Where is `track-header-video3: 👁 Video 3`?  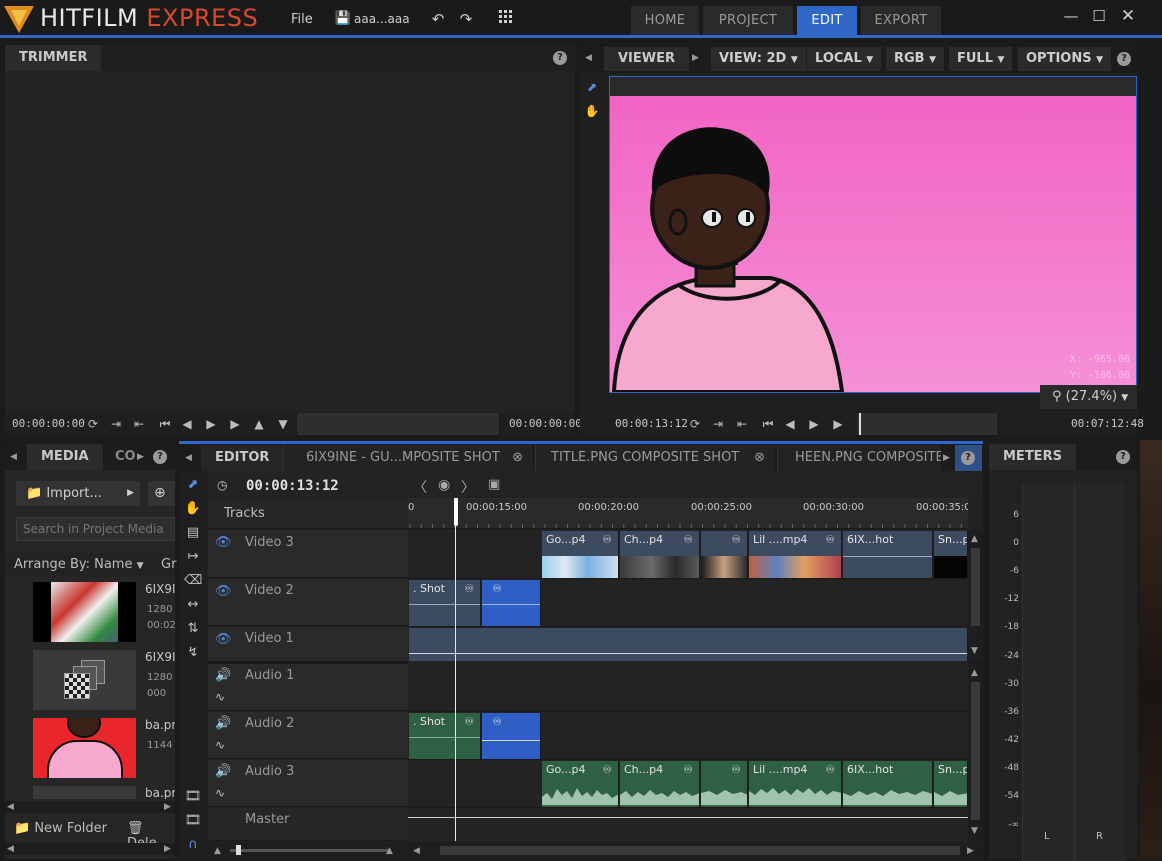
track-header-video3: 👁 Video 3 is located at coordinates (308, 554).